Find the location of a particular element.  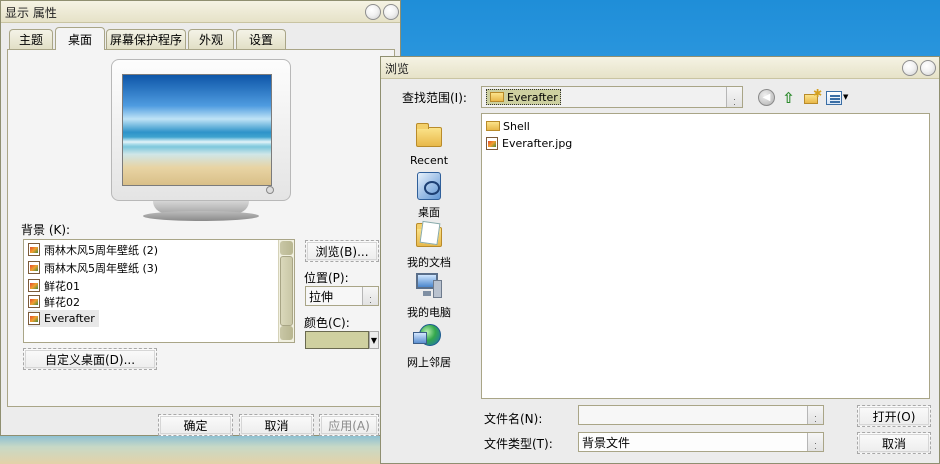

scroll-up-arrow is located at coordinates (286, 248).